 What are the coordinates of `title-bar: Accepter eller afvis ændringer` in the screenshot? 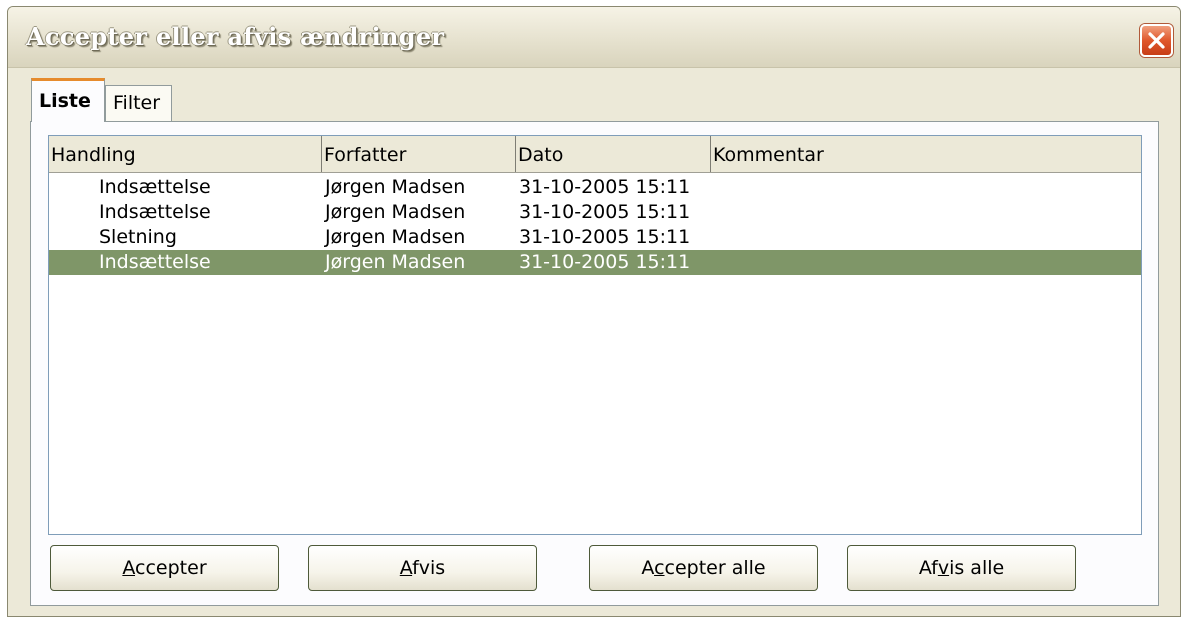 It's located at (594, 37).